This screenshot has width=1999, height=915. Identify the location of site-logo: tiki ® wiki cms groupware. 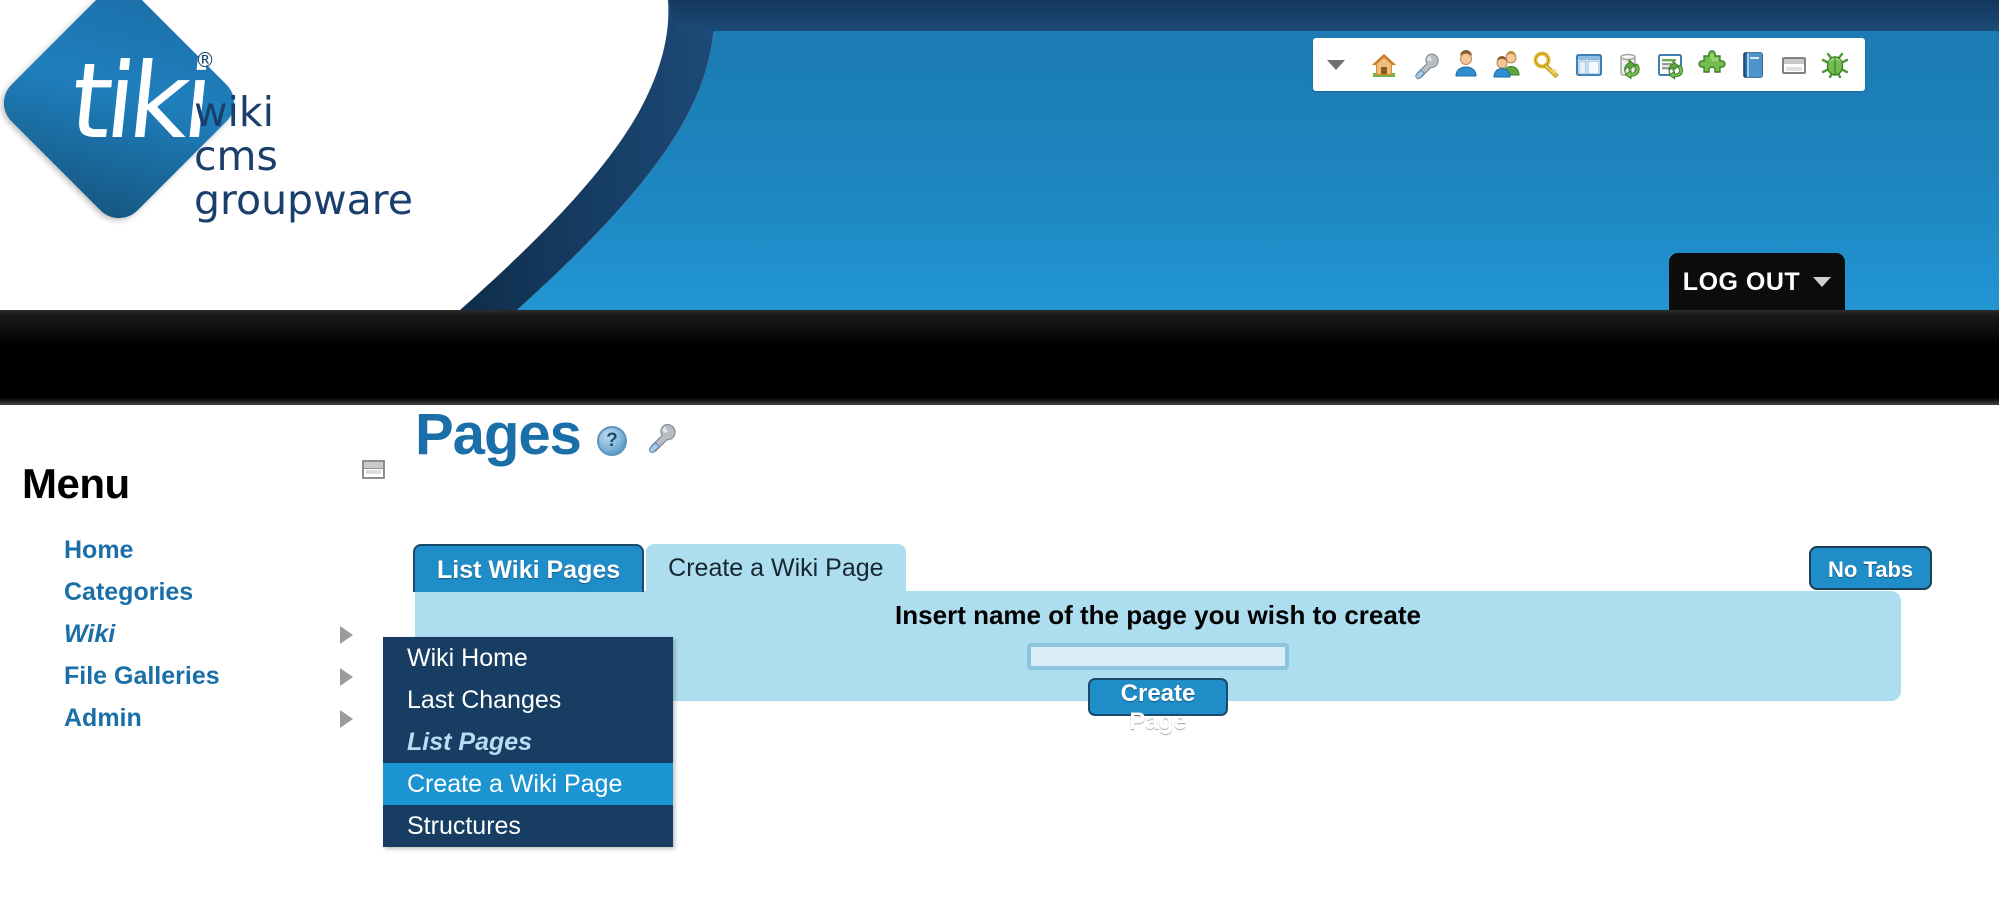
(271, 119).